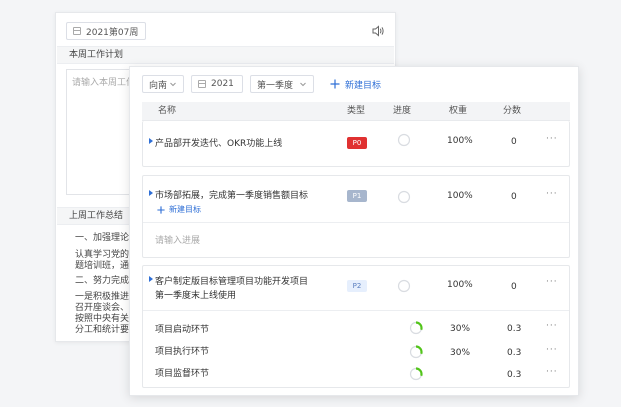 The height and width of the screenshot is (407, 621). What do you see at coordinates (196, 296) in the screenshot?
I see `goal-name-line2: 第一季度末上线使用` at bounding box center [196, 296].